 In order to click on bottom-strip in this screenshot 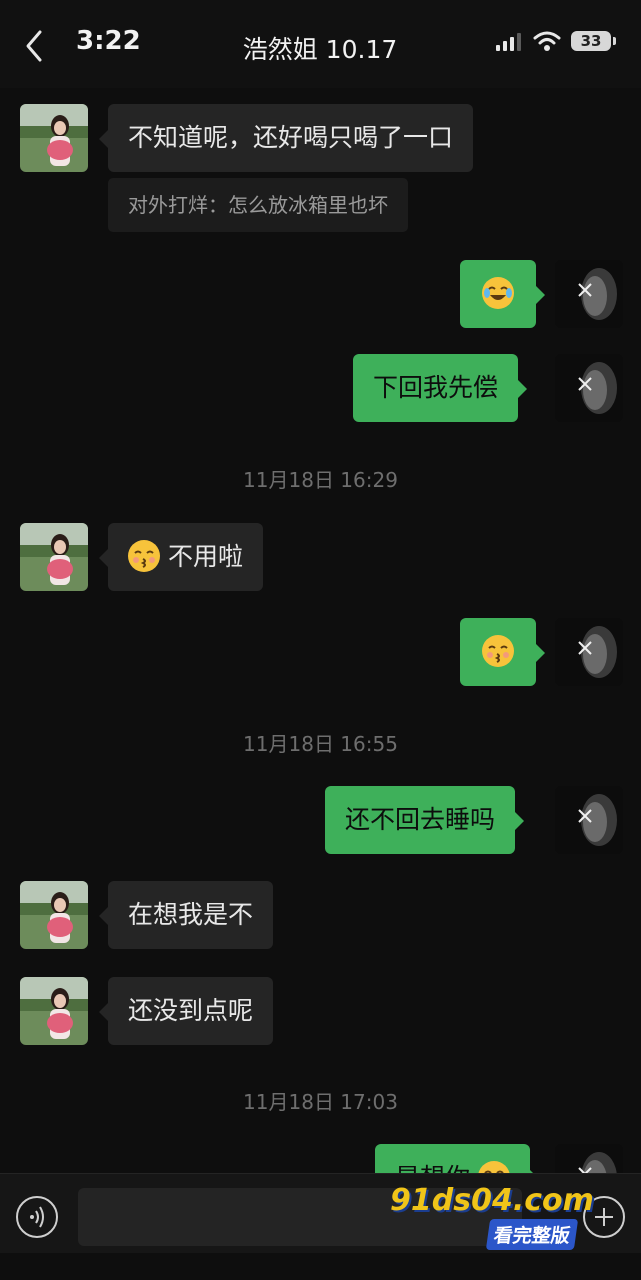, I will do `click(320, 1266)`.